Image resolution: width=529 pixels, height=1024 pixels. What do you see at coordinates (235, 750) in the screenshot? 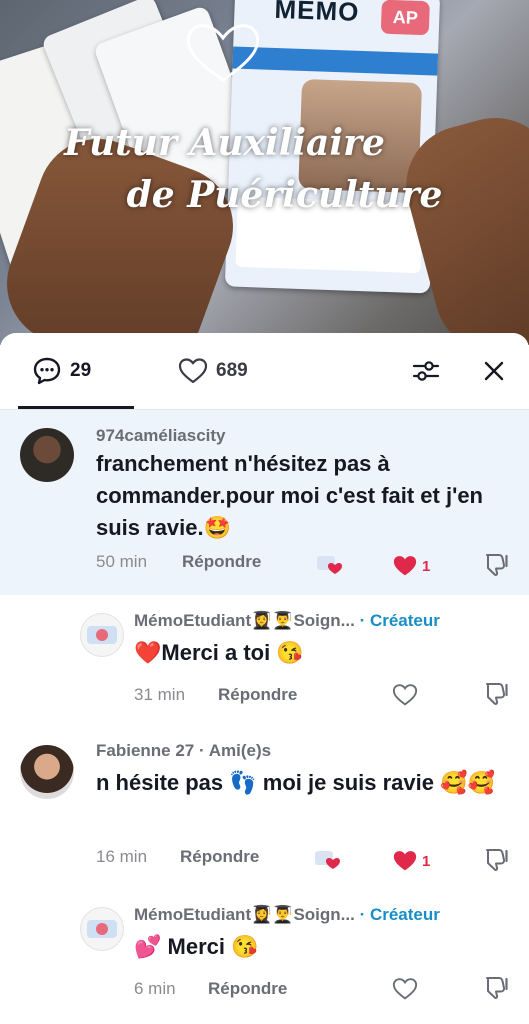
I see `friend-badge: · Ami(e)s` at bounding box center [235, 750].